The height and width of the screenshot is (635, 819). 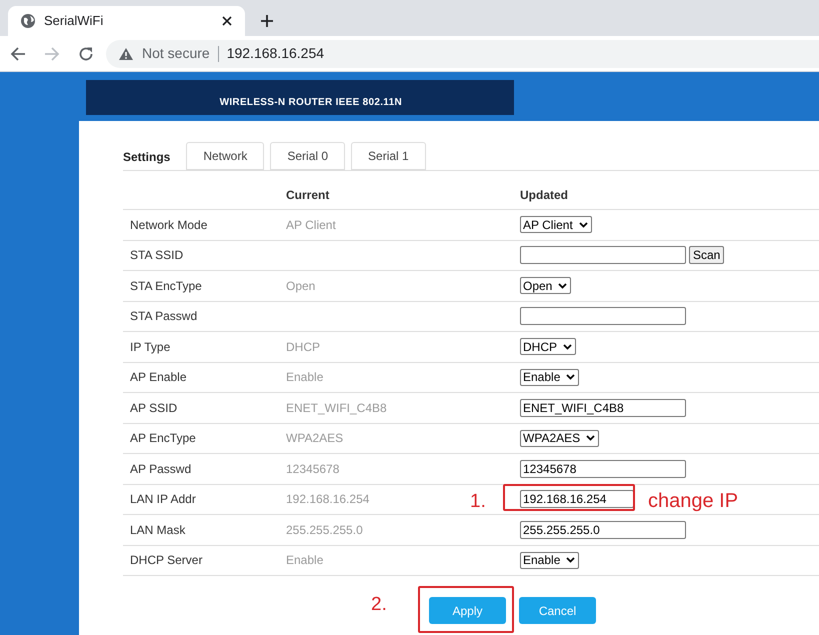 I want to click on browser-tab: SerialWiFi, so click(x=126, y=21).